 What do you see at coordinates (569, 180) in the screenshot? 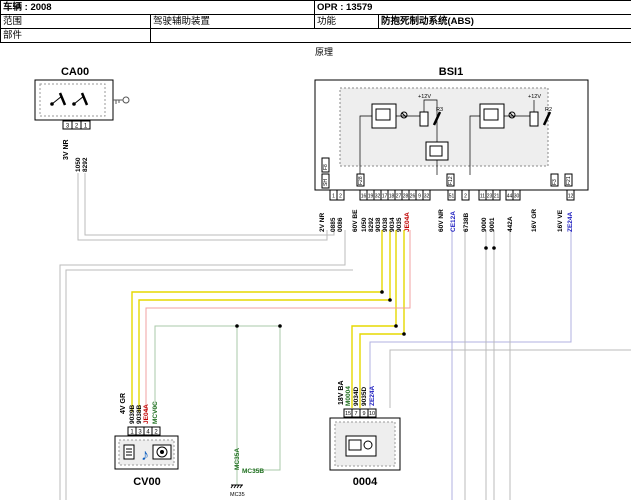
I see `svg-text: F21` at bounding box center [569, 180].